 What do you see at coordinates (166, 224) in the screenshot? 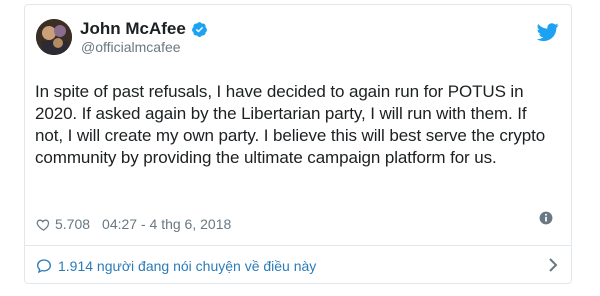
I see `tweet-timestamp: 04:27 - 4 thg 6, 2018` at bounding box center [166, 224].